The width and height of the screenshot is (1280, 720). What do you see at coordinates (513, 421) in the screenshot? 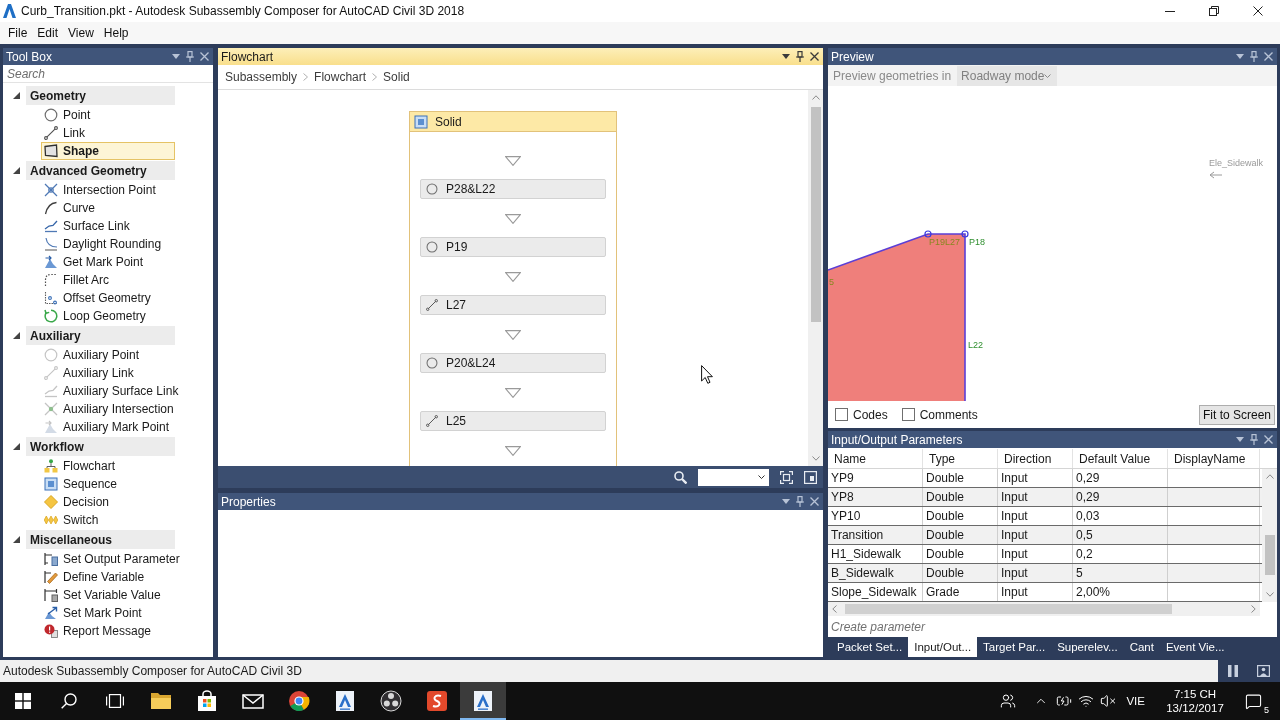
I see `flowchart-step: L25` at bounding box center [513, 421].